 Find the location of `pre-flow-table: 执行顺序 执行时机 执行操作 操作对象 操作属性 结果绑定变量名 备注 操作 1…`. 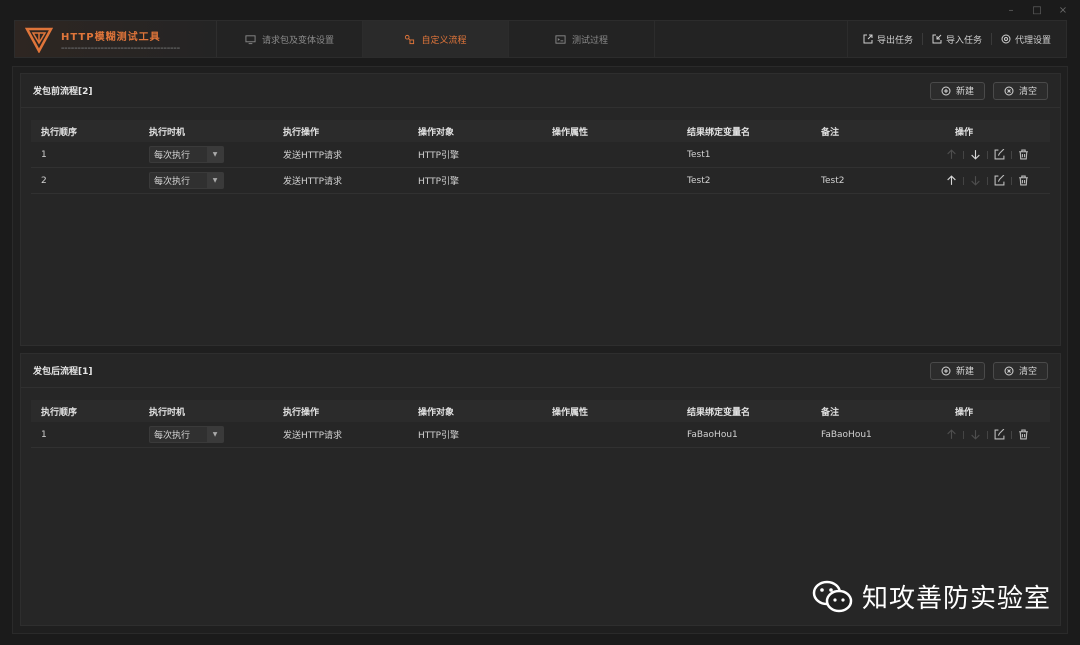

pre-flow-table: 执行顺序 执行时机 执行操作 操作对象 操作属性 结果绑定变量名 备注 操作 1… is located at coordinates (540, 157).